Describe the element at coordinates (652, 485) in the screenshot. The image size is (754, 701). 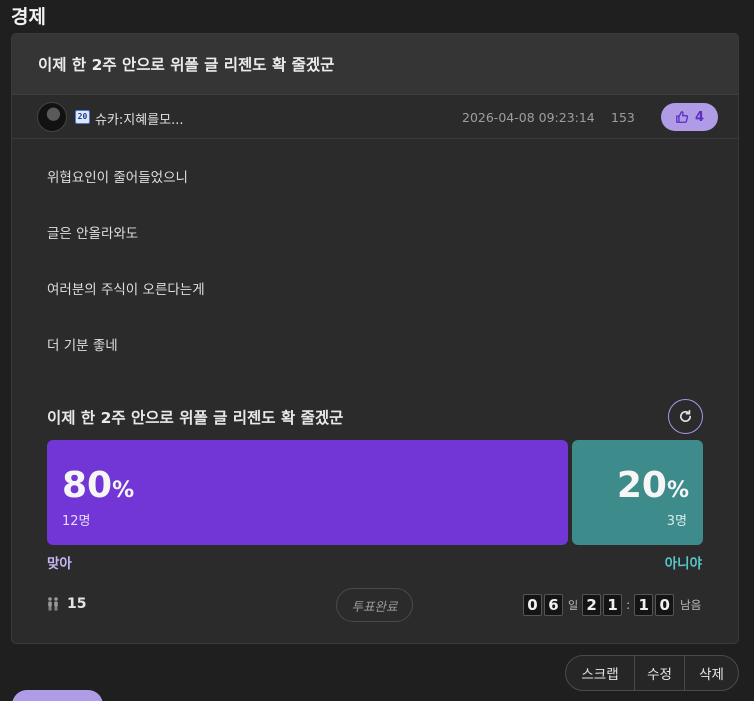
I see `poll-percent: 20%` at that location.